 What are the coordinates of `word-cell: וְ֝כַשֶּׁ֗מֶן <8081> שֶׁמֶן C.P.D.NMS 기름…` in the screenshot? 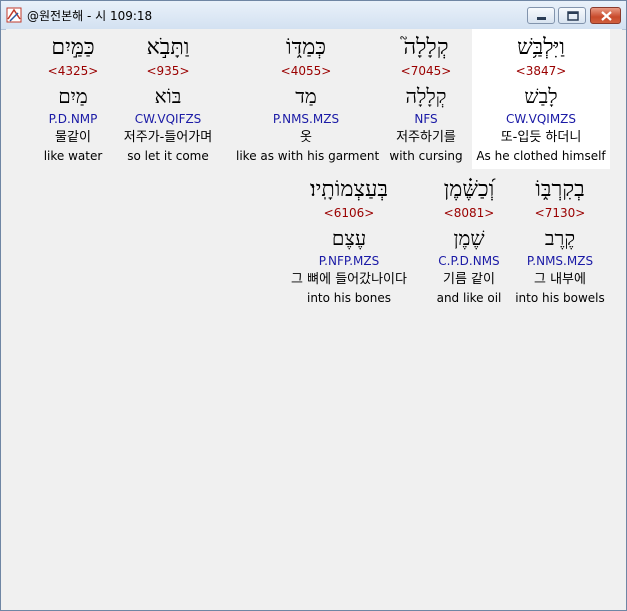 It's located at (469, 241).